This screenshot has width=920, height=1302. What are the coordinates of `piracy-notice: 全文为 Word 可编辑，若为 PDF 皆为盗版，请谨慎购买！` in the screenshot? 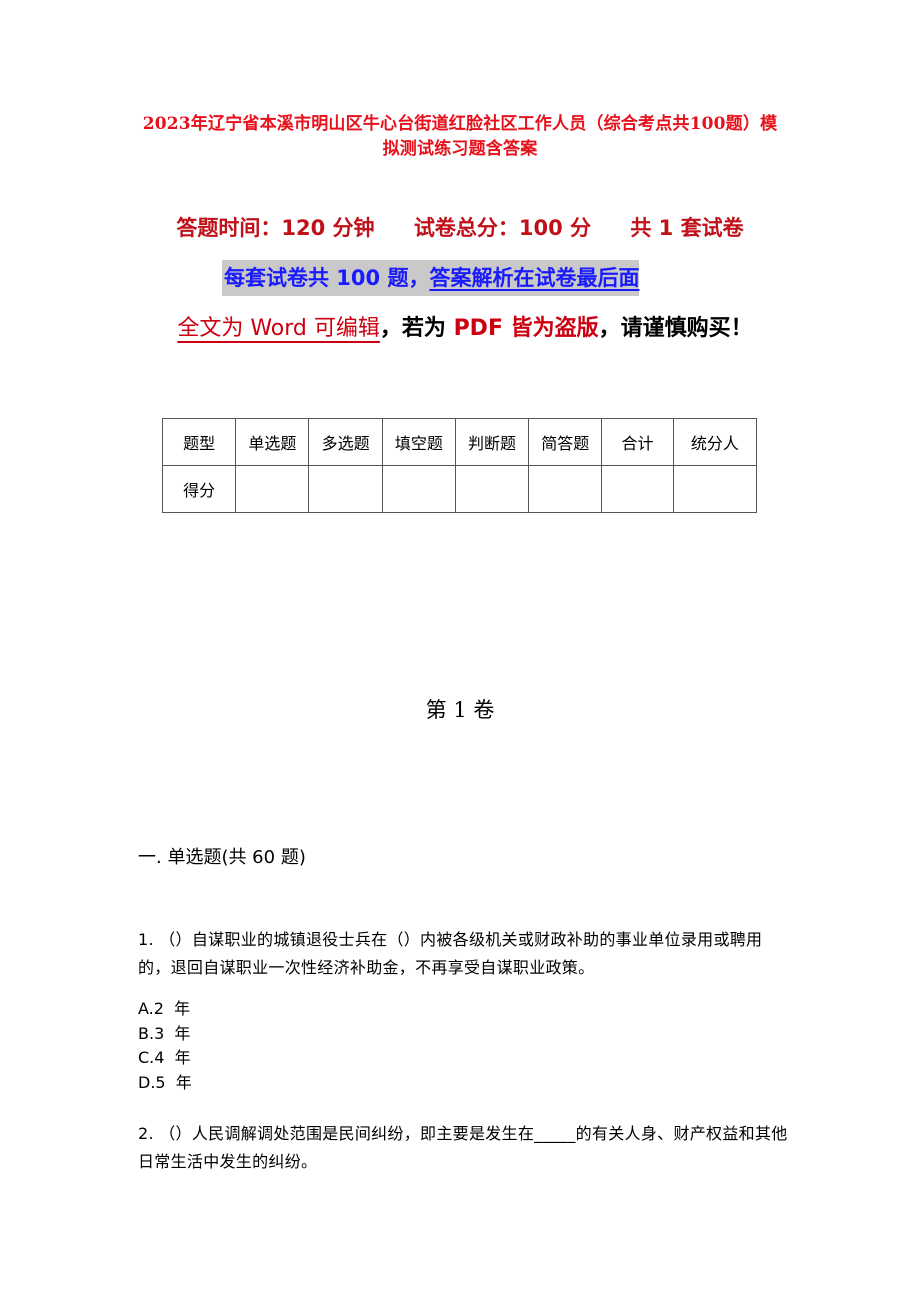 It's located at (465, 329).